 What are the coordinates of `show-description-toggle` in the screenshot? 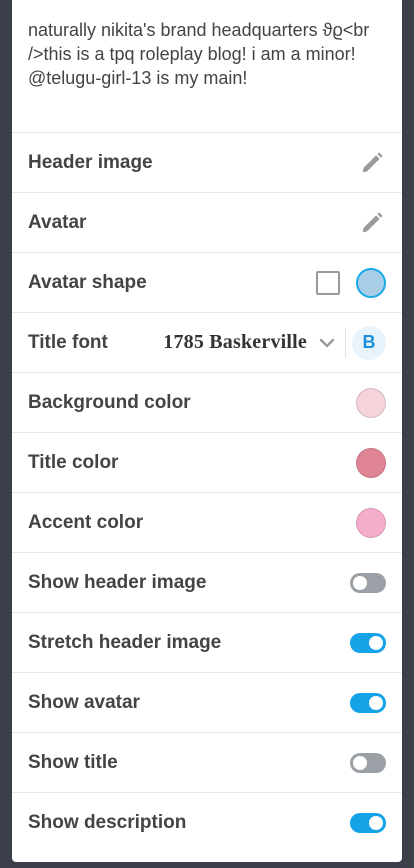 It's located at (368, 823).